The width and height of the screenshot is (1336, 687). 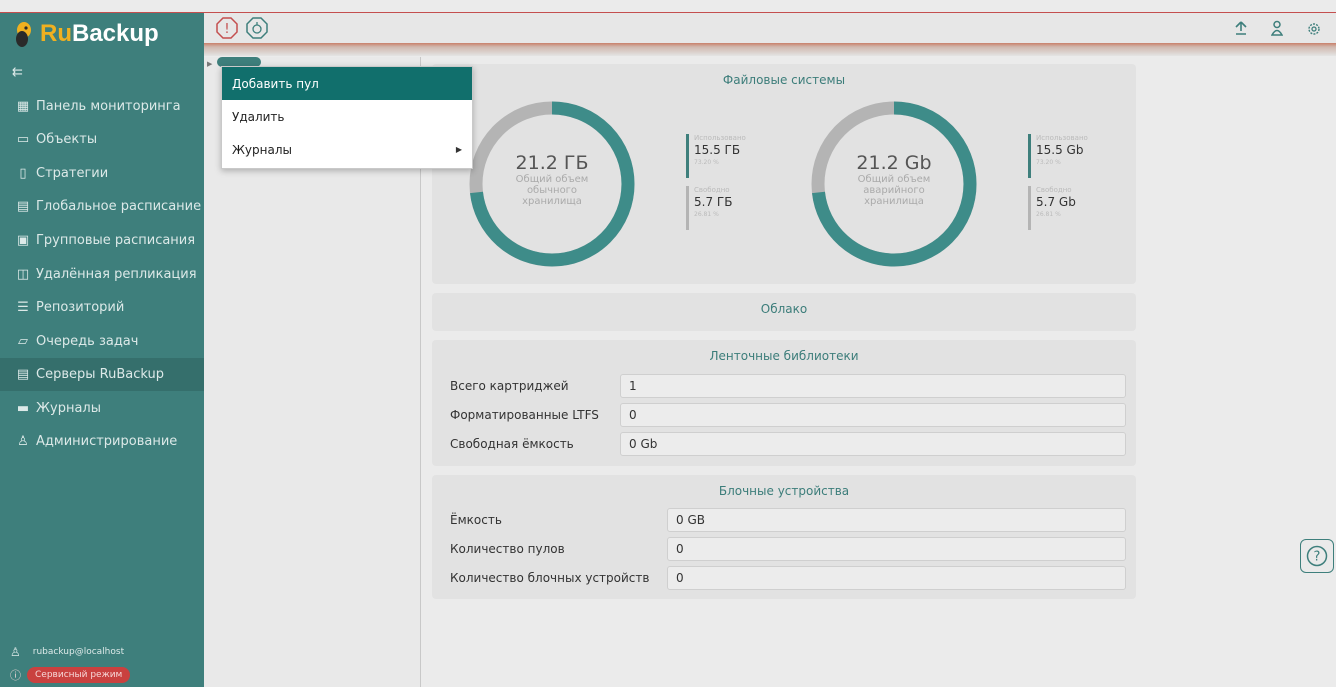 I want to click on tape-row-label: Всего картриджей, so click(x=509, y=386).